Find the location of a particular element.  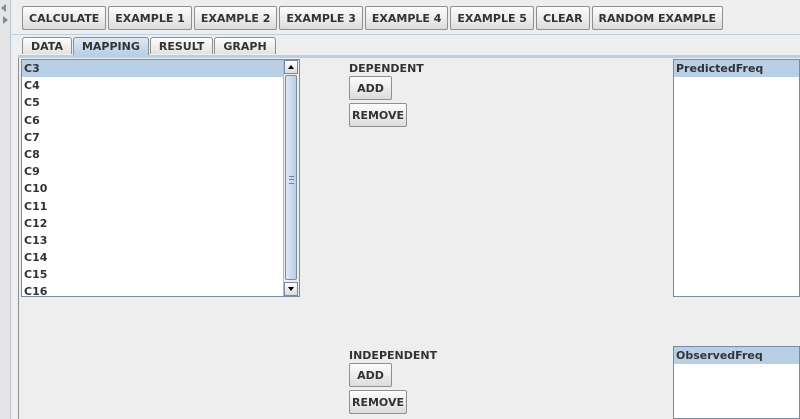

expand-right-icon is located at coordinates (5, 20).